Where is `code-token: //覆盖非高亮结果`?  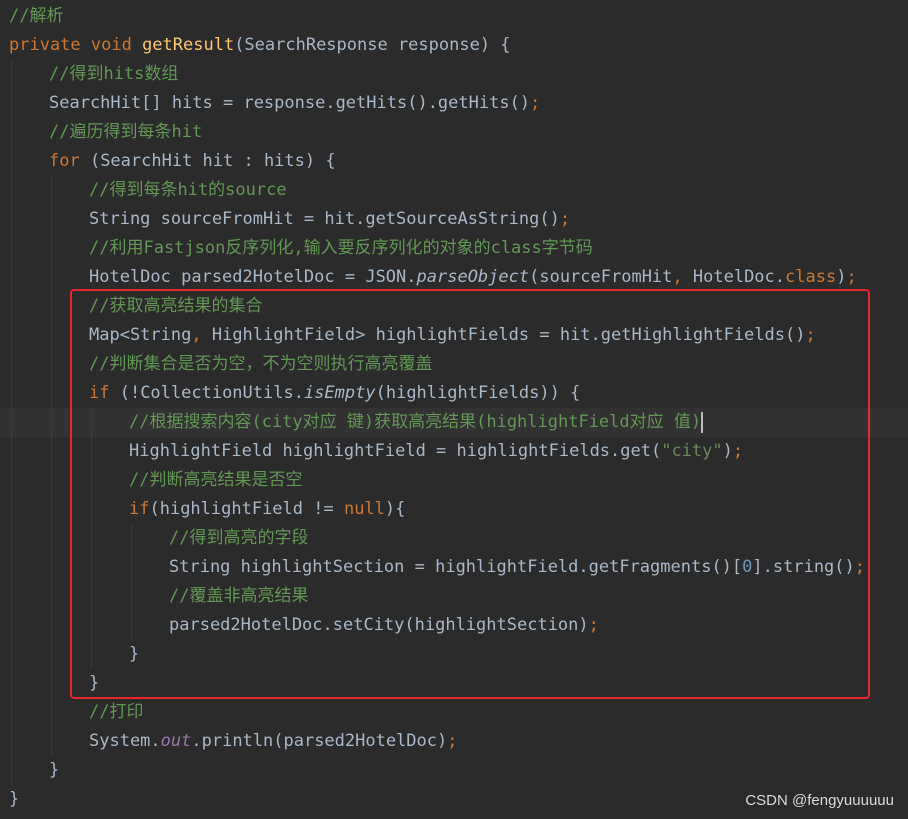 code-token: //覆盖非高亮结果 is located at coordinates (239, 596).